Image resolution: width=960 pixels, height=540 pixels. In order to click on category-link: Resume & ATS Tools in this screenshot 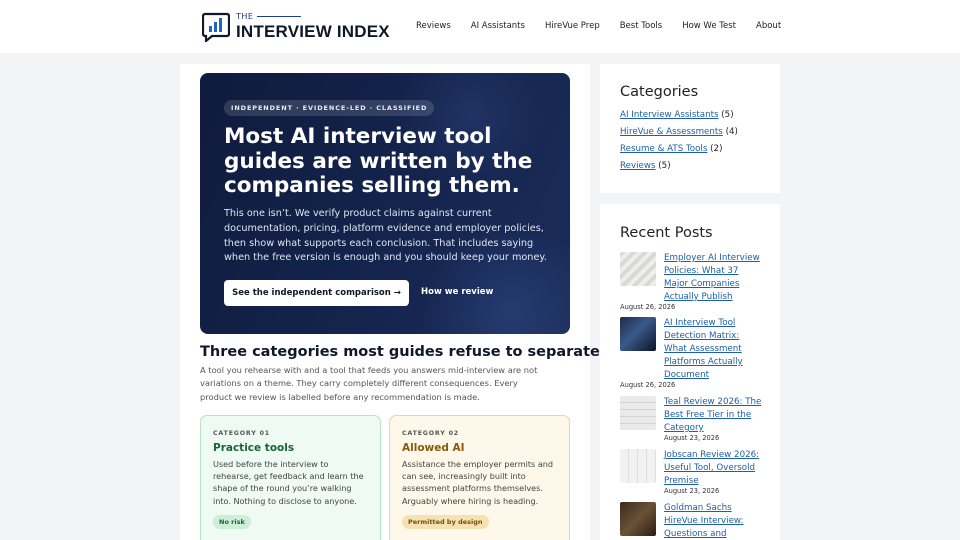, I will do `click(663, 149)`.